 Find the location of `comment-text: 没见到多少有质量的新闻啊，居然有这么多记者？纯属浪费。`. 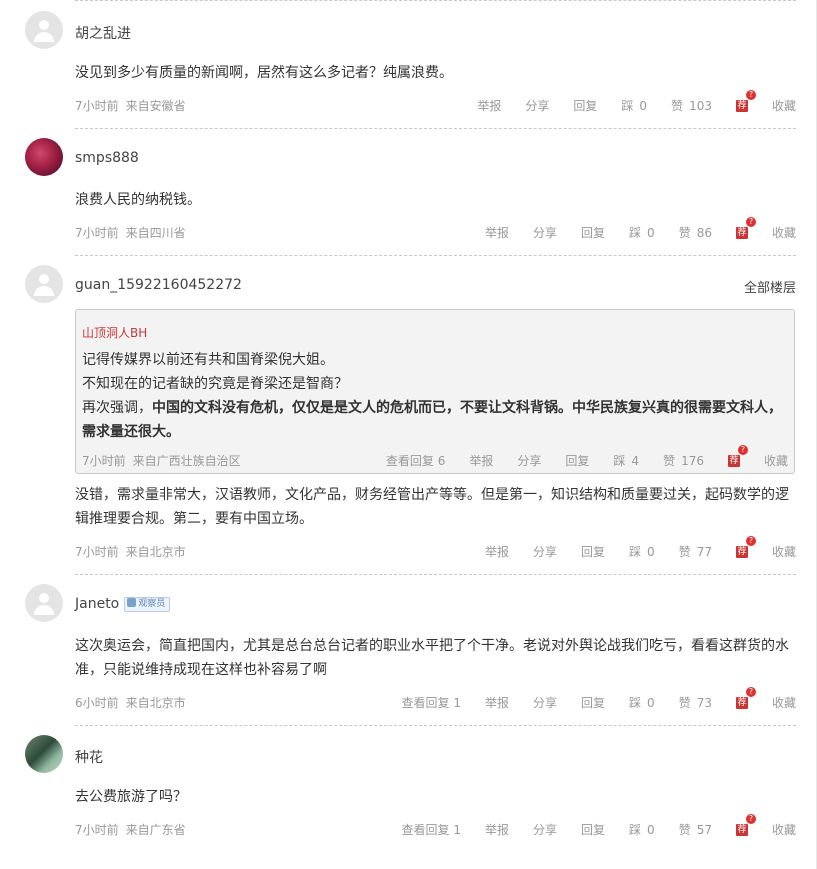

comment-text: 没见到多少有质量的新闻啊，居然有这么多记者？纯属浪费。 is located at coordinates (264, 73).